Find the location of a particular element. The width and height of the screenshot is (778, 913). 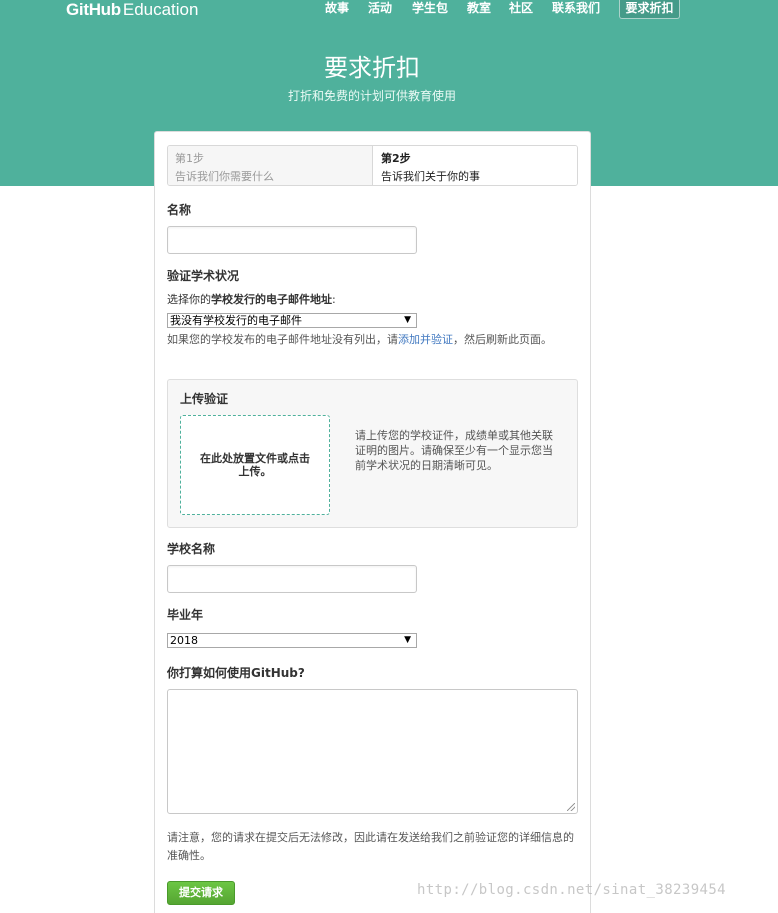

logo-bold: GitHub is located at coordinates (93, 9).